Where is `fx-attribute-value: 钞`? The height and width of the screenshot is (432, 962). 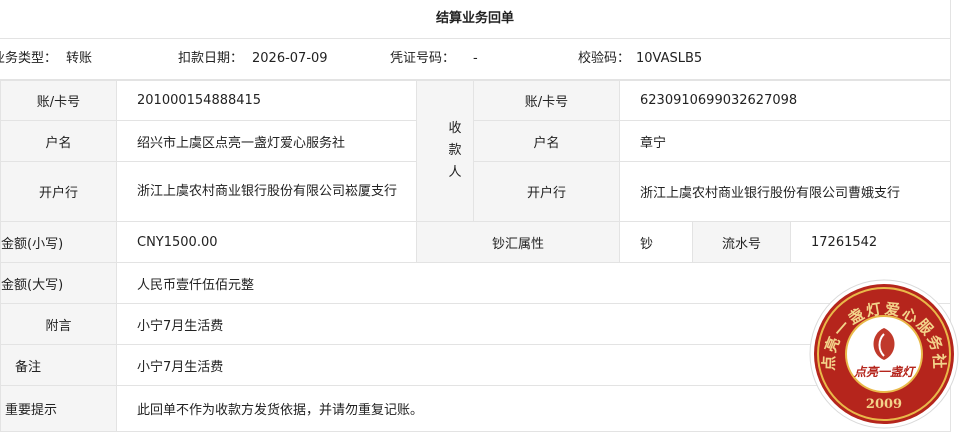 fx-attribute-value: 钞 is located at coordinates (656, 242).